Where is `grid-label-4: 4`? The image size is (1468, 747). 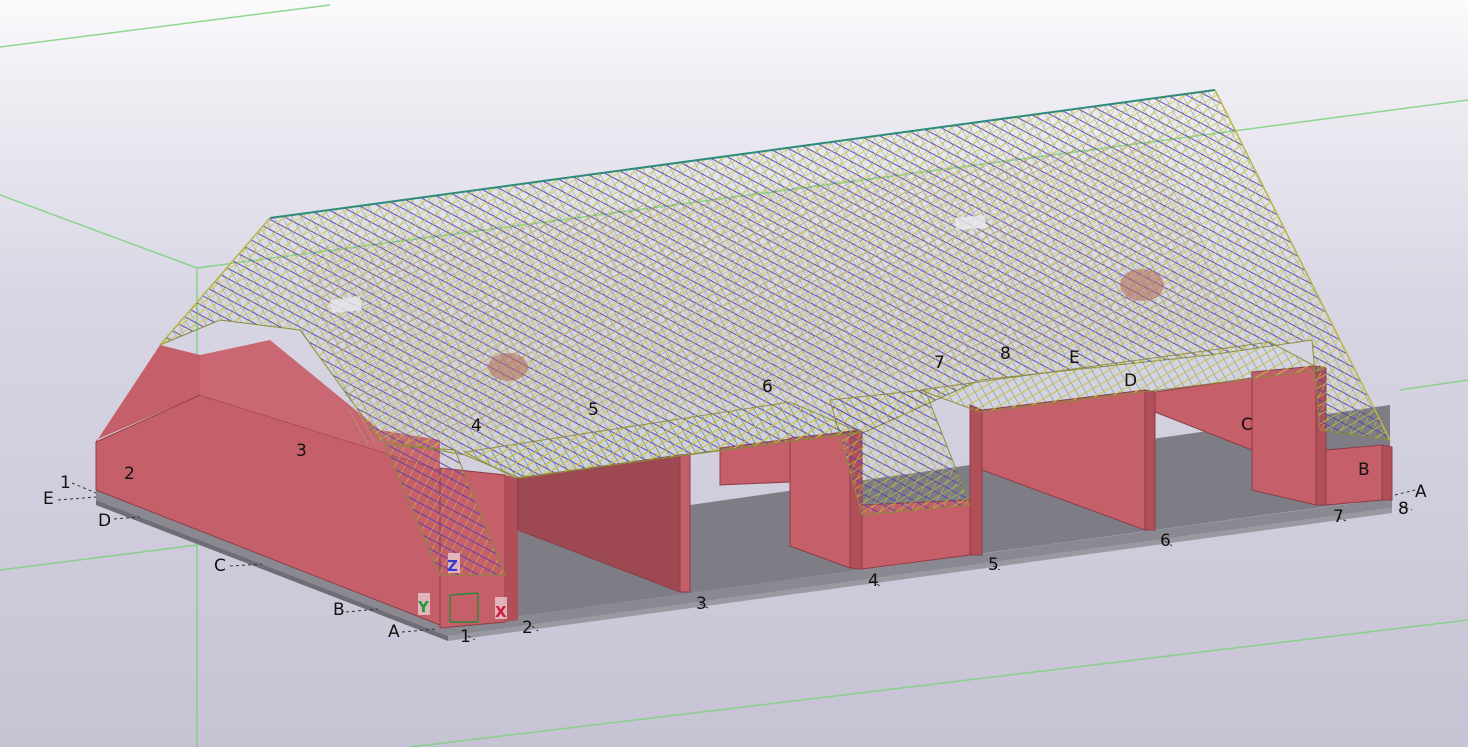
grid-label-4: 4 is located at coordinates (873, 581).